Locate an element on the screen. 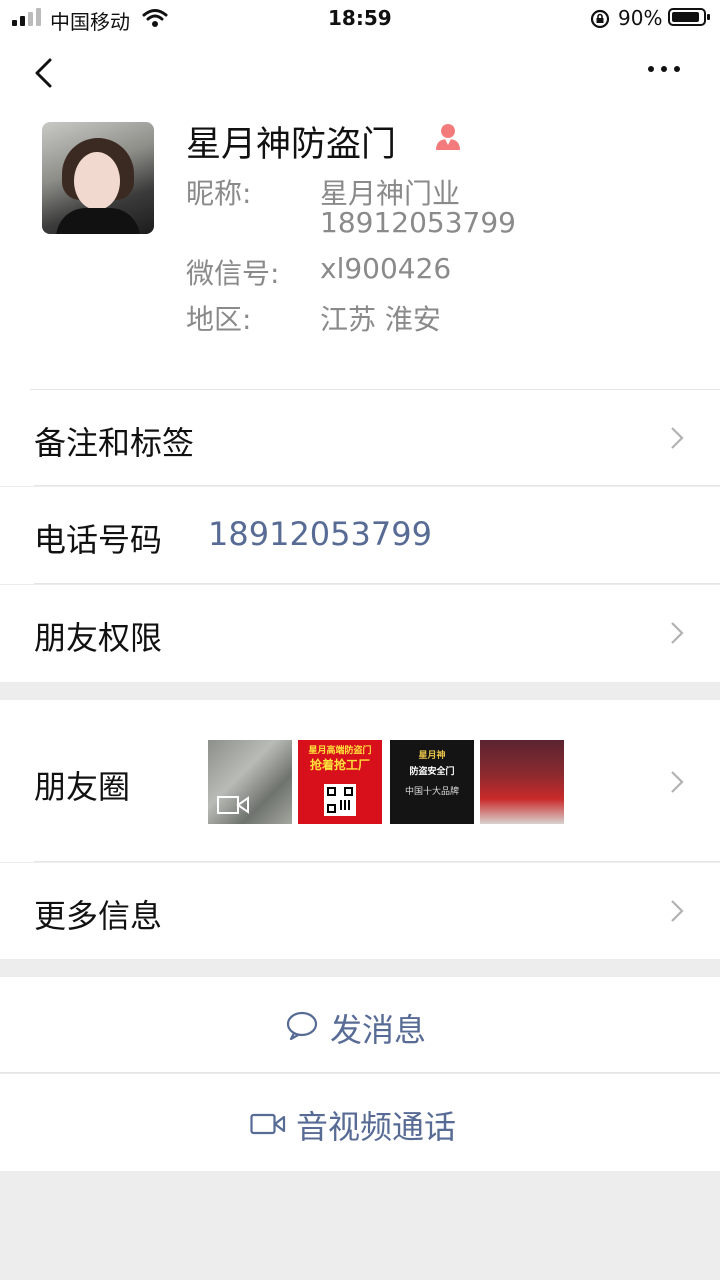 This screenshot has height=1280, width=720. female-gender-icon is located at coordinates (448, 137).